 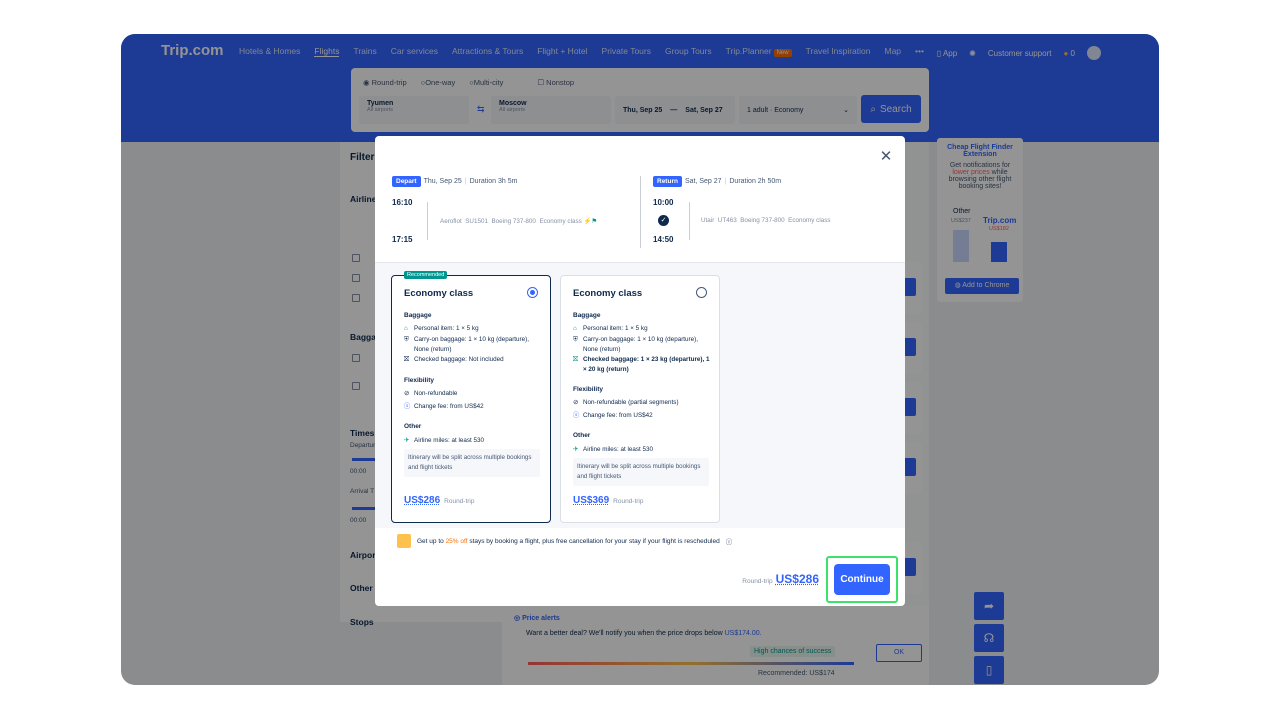 What do you see at coordinates (402, 239) in the screenshot?
I see `depart-arr-time: 17:15` at bounding box center [402, 239].